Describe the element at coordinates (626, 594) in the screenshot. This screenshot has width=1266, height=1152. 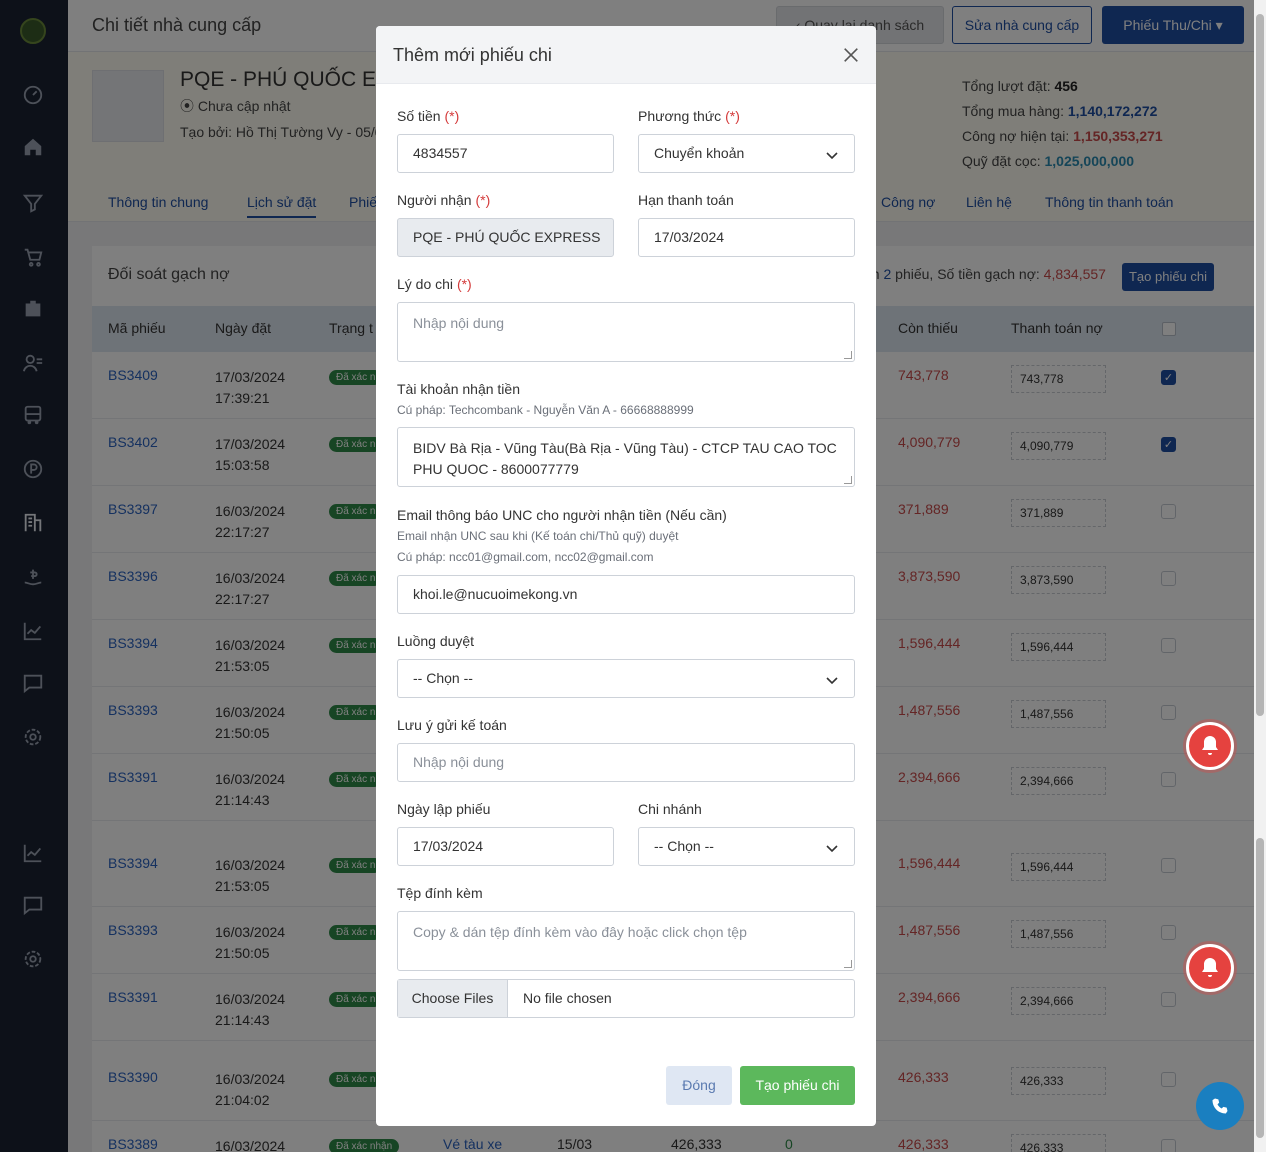
I see `email-input: khoi.le@nucuoimekong.vn` at that location.